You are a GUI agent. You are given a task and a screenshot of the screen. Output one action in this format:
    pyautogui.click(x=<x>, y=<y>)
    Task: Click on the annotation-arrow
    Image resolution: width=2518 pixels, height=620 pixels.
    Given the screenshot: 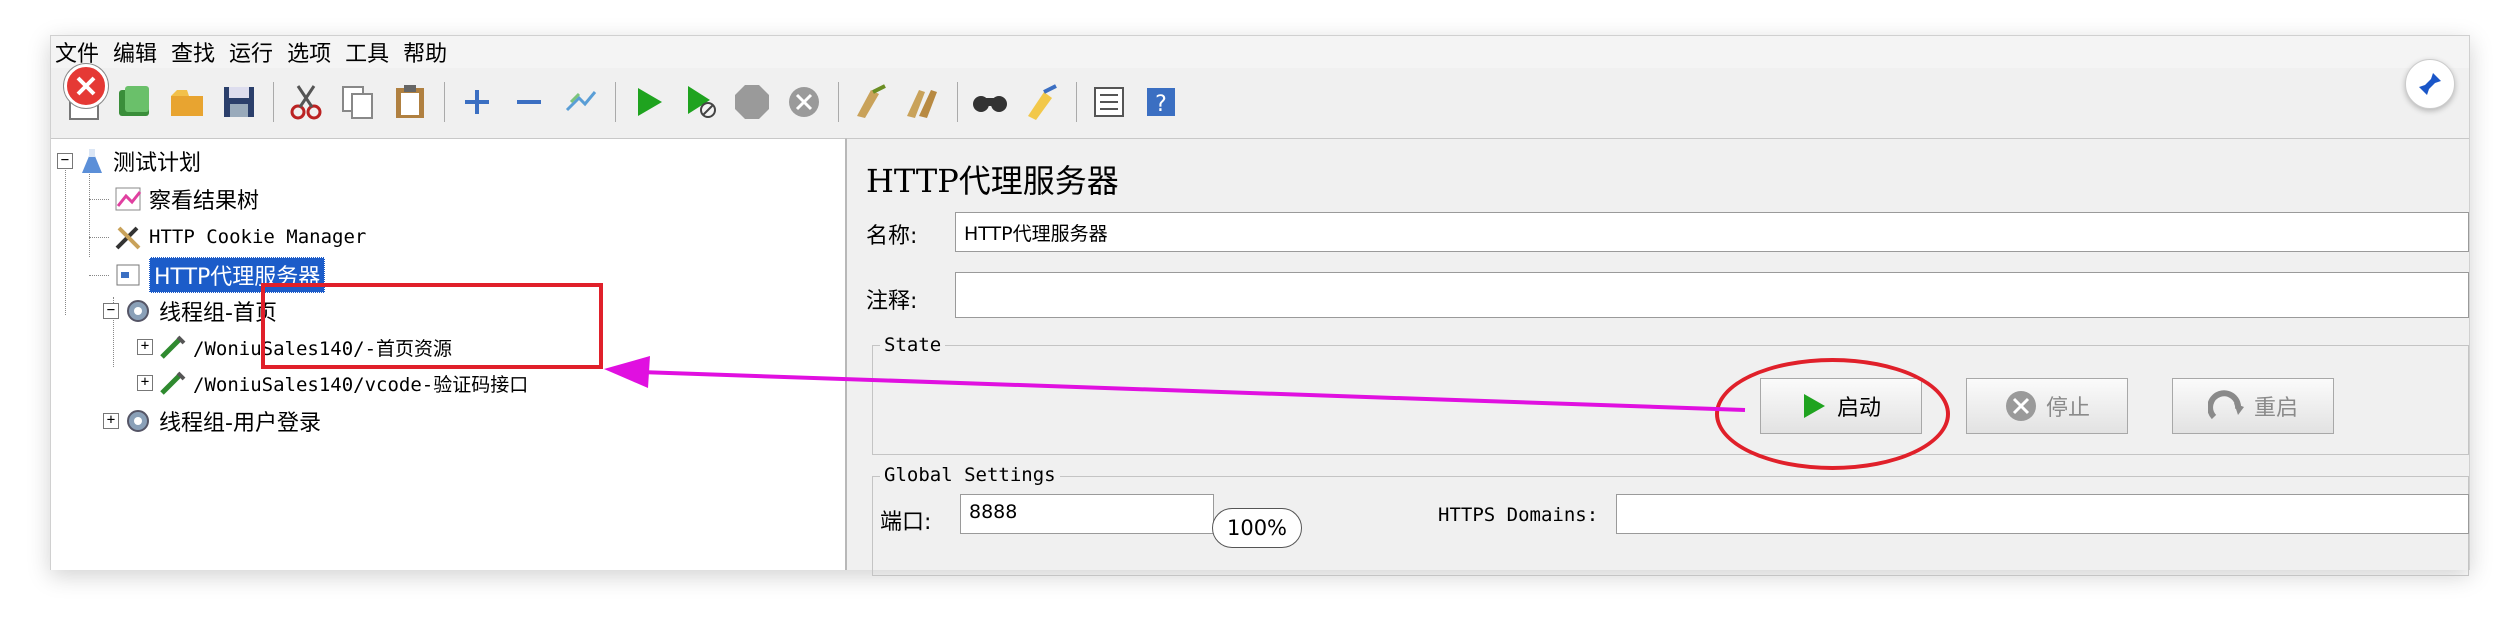 What is the action you would take?
    pyautogui.click(x=1175, y=384)
    